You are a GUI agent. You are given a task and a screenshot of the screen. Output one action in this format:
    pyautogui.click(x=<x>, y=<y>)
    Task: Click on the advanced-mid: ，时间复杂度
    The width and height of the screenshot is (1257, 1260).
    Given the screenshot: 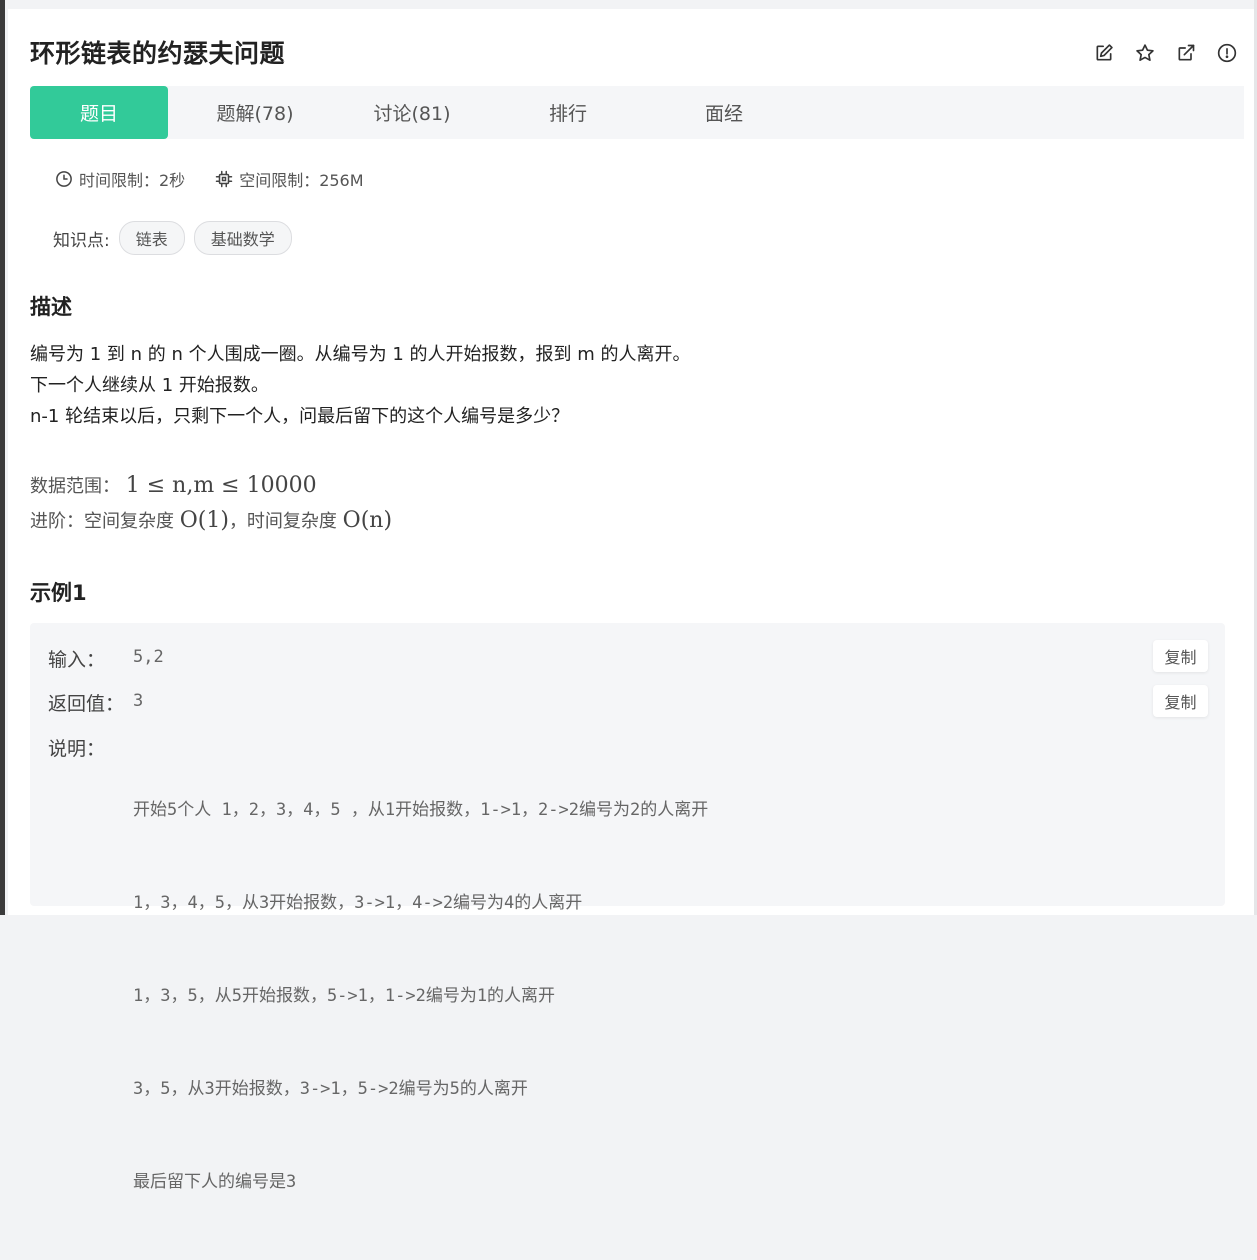 What is the action you would take?
    pyautogui.click(x=282, y=521)
    